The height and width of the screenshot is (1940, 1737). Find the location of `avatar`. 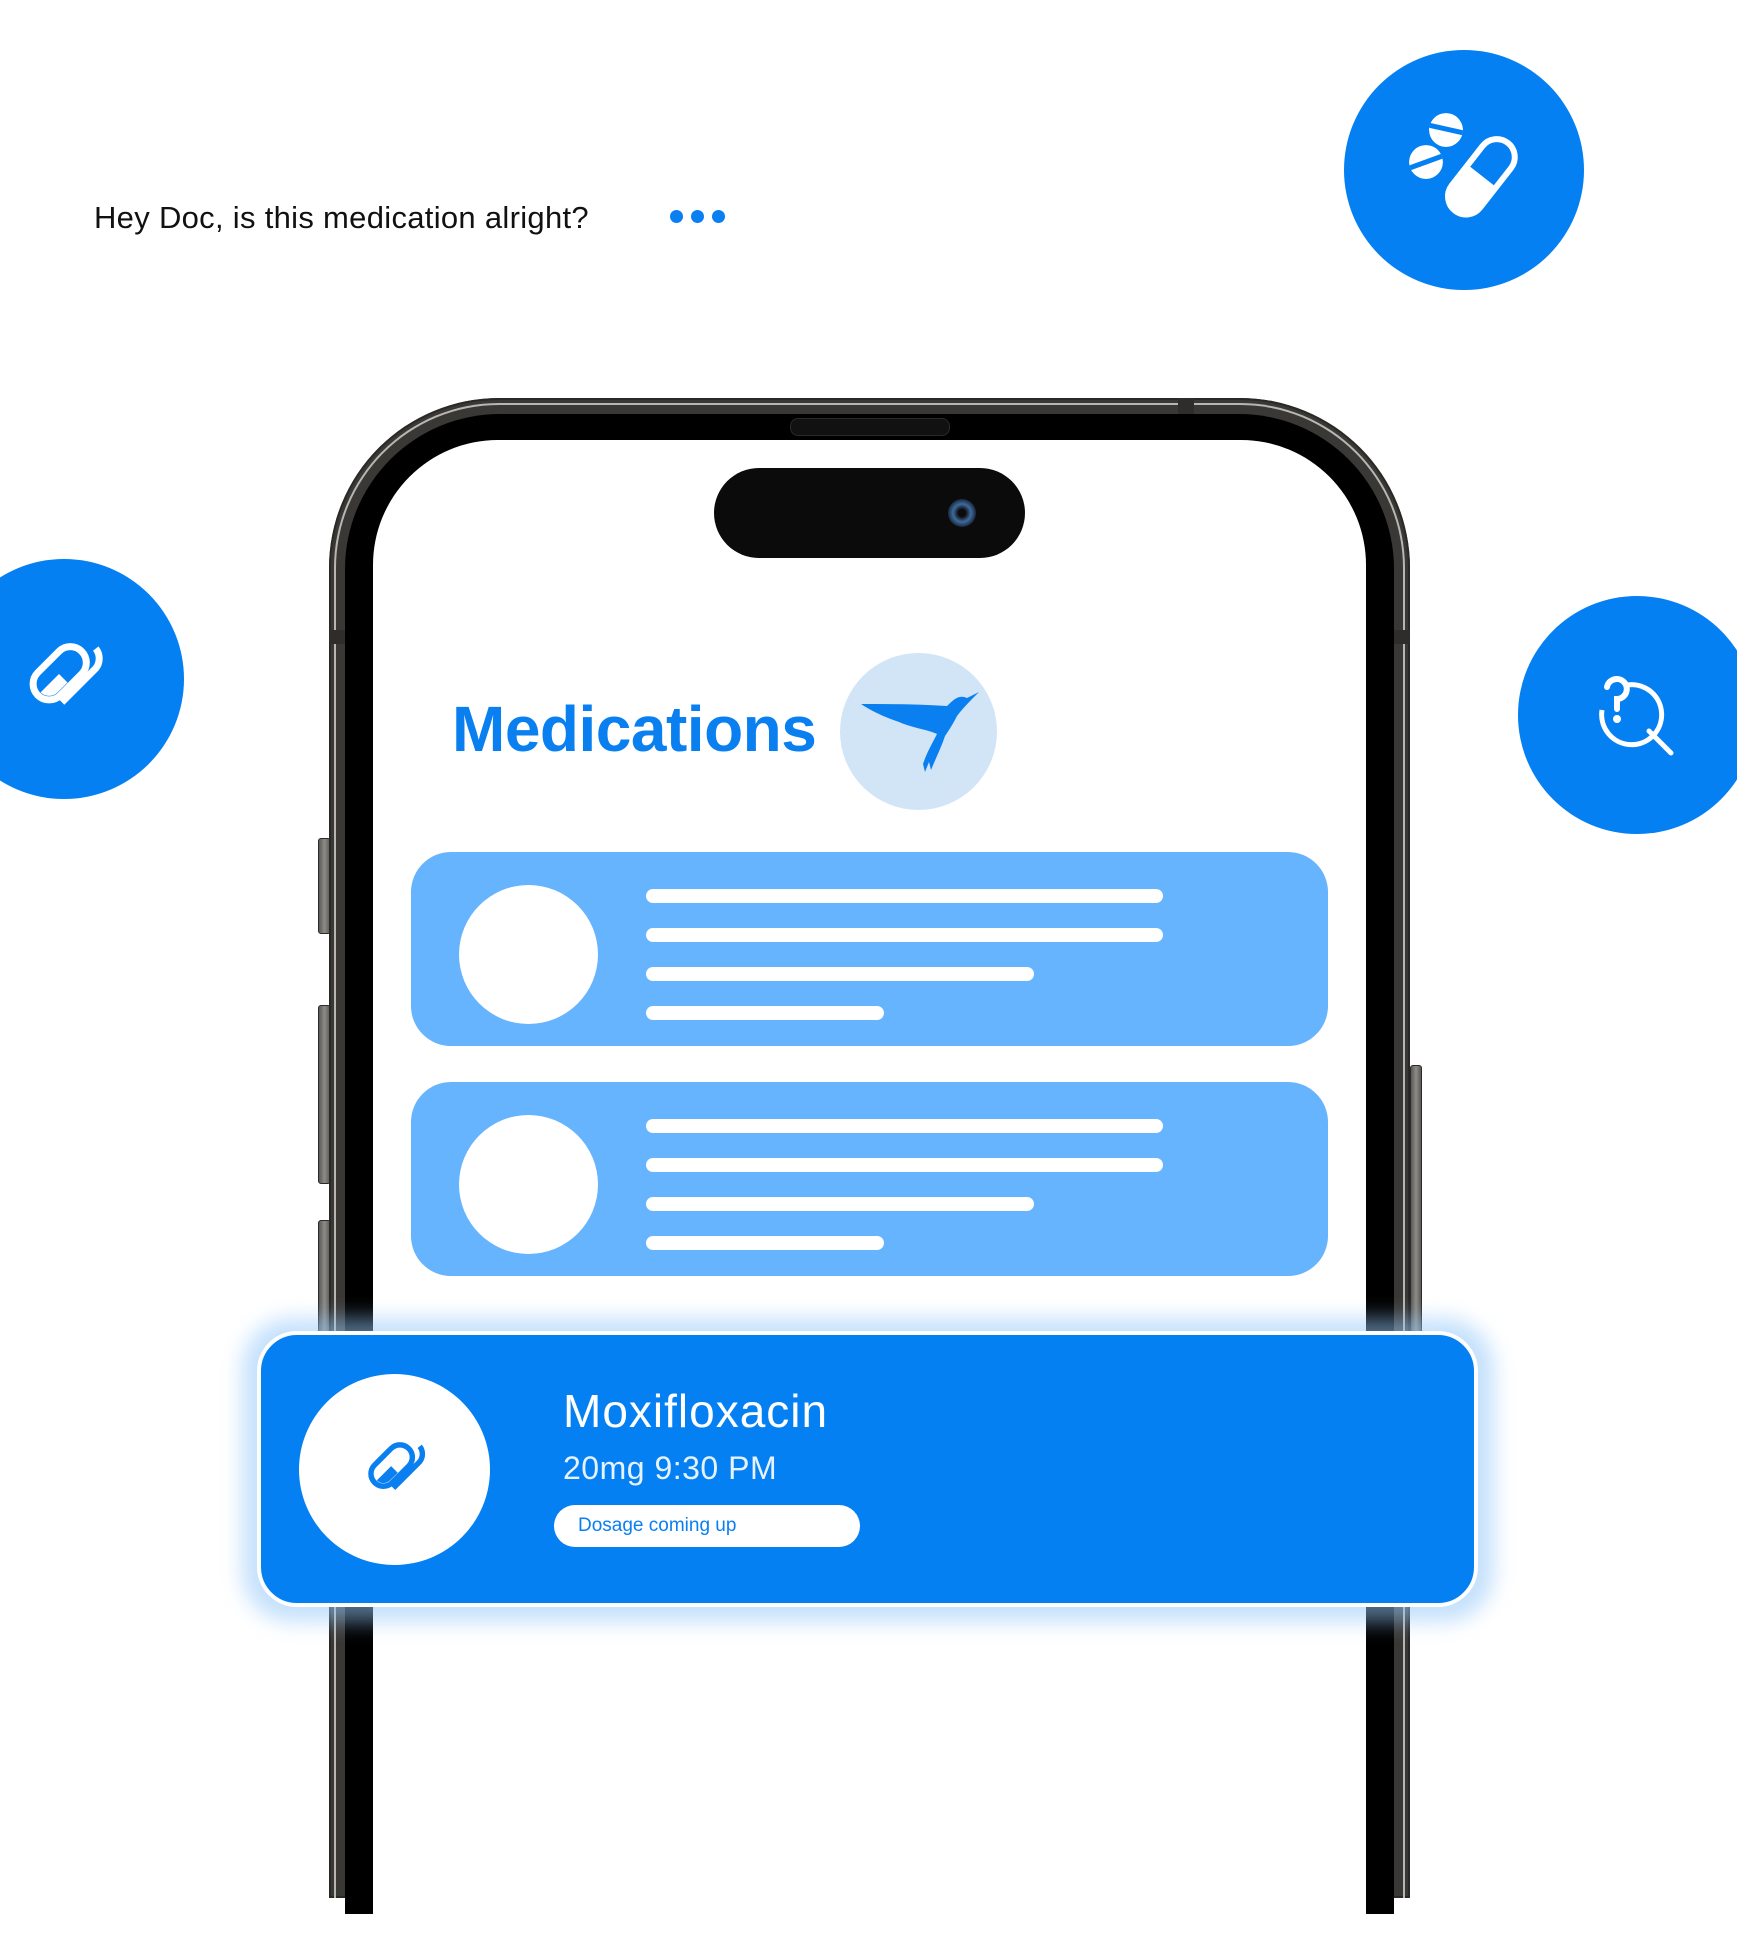

avatar is located at coordinates (918, 731).